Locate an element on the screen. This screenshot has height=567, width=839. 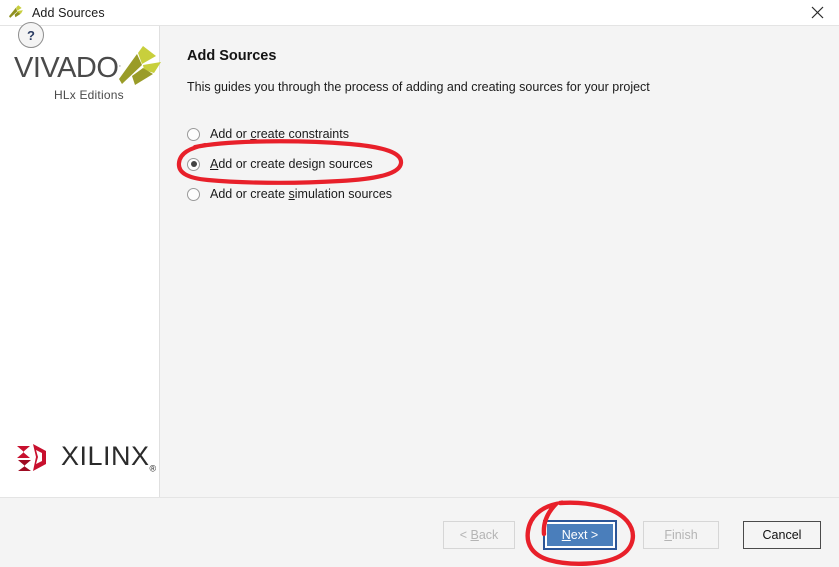
close-icon is located at coordinates (817, 13).